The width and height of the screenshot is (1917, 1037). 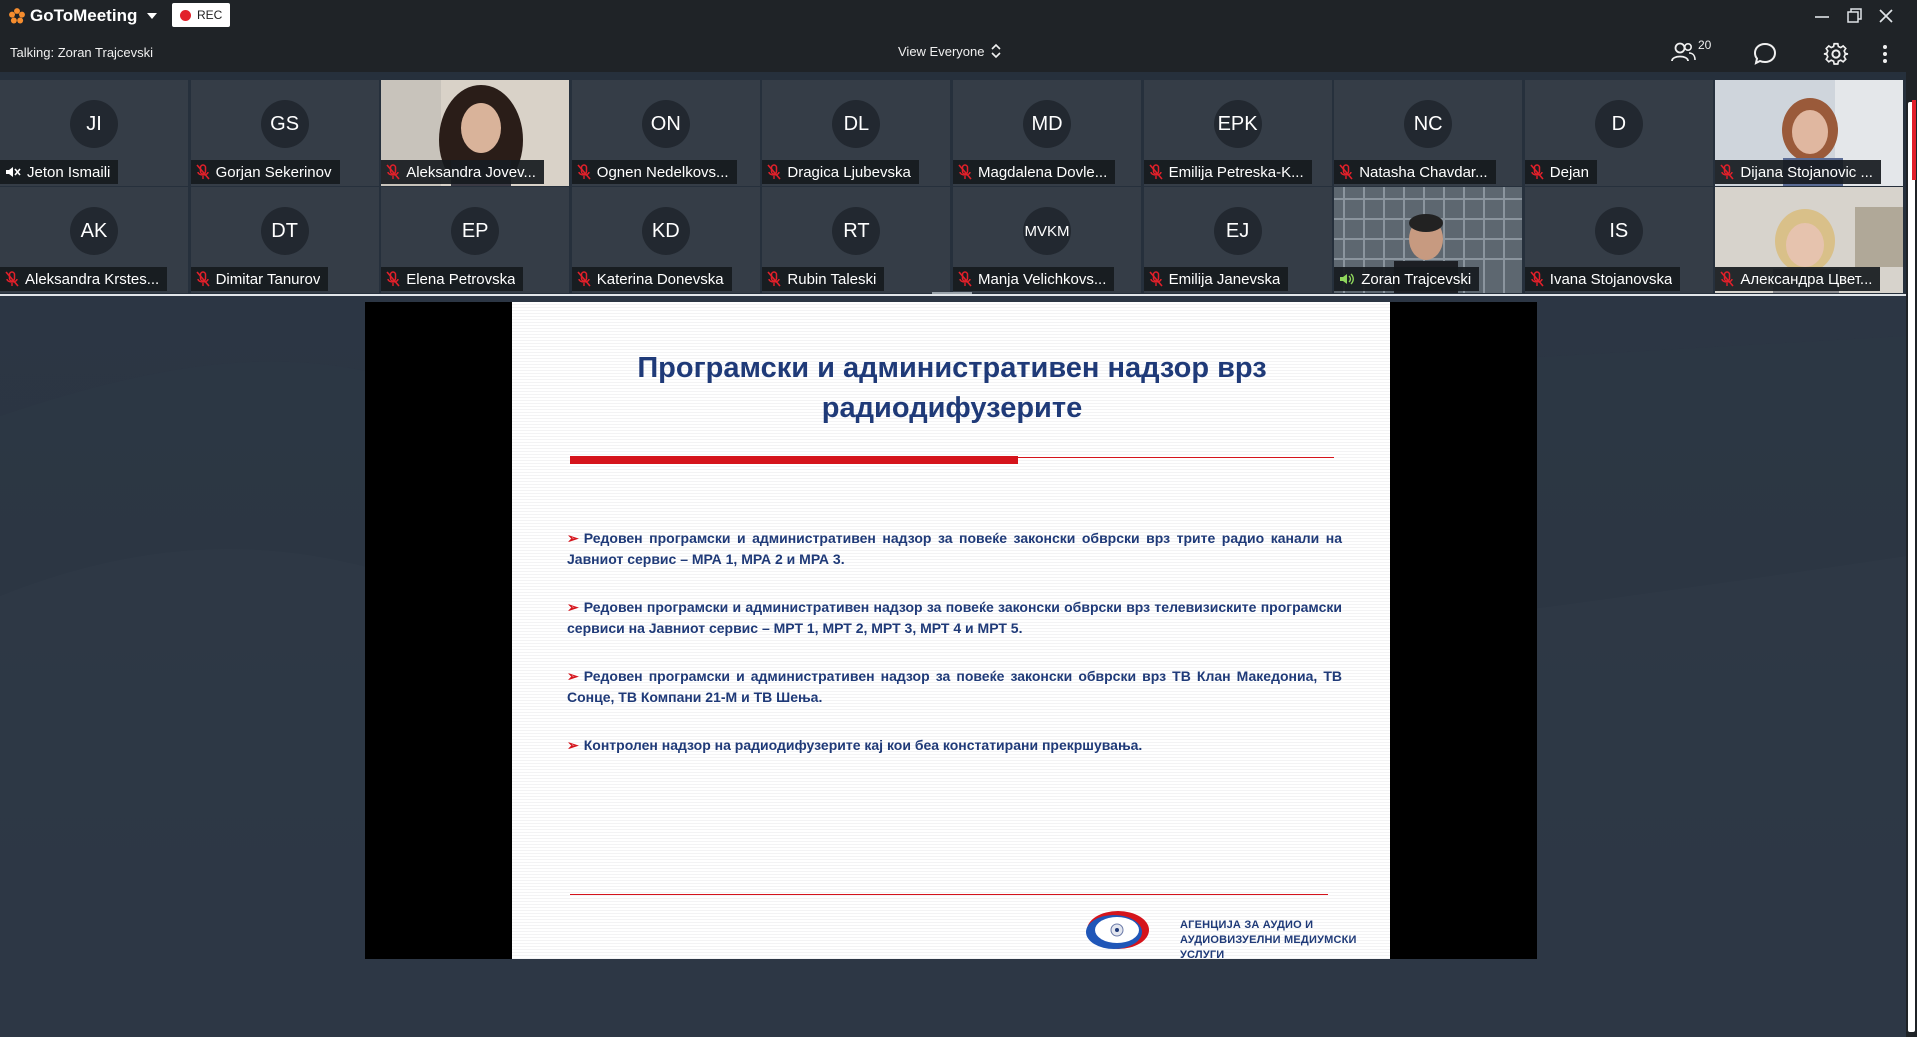 I want to click on participant-tile: JI Jeton Ismaili, so click(x=94, y=133).